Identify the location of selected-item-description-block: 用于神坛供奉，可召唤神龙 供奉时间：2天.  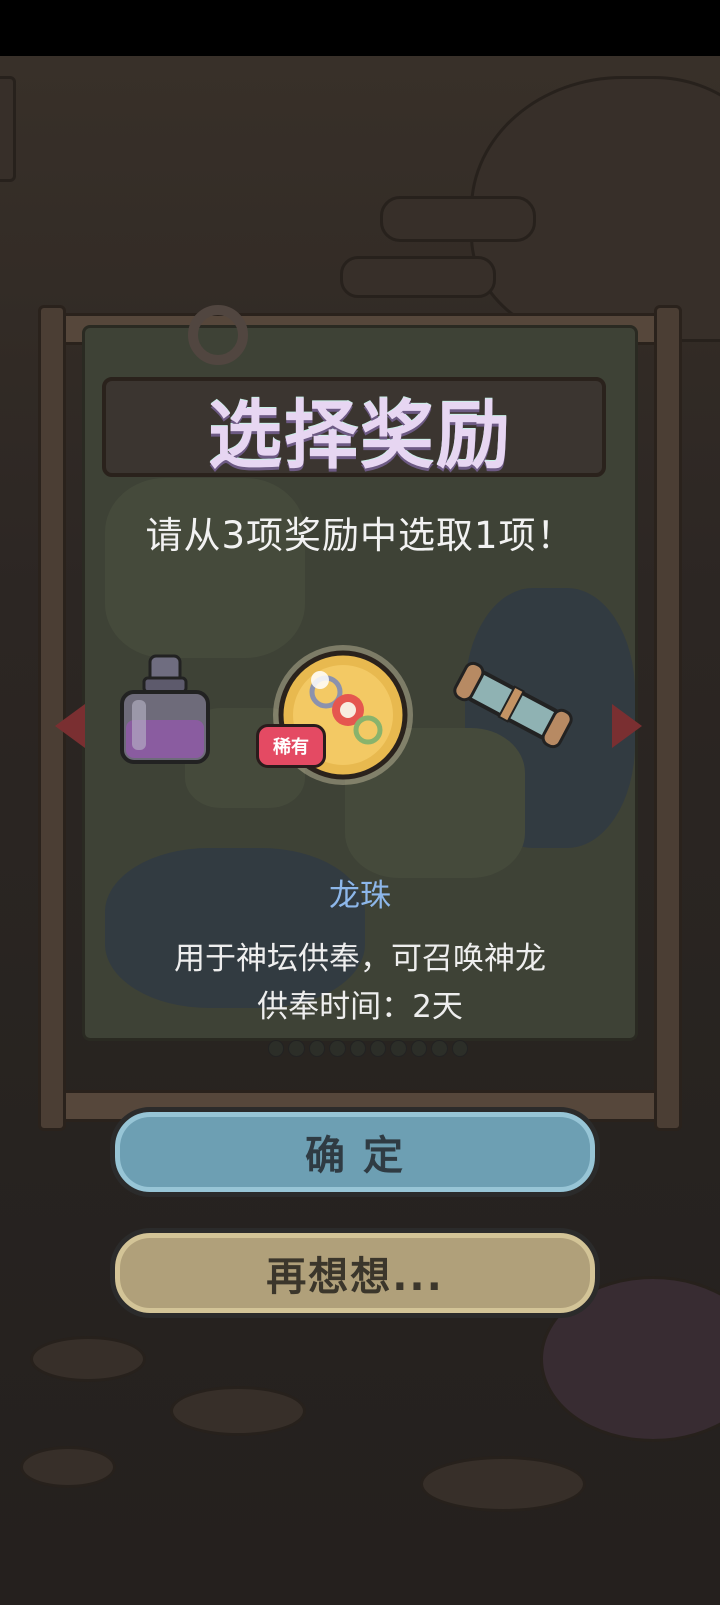
(360, 983).